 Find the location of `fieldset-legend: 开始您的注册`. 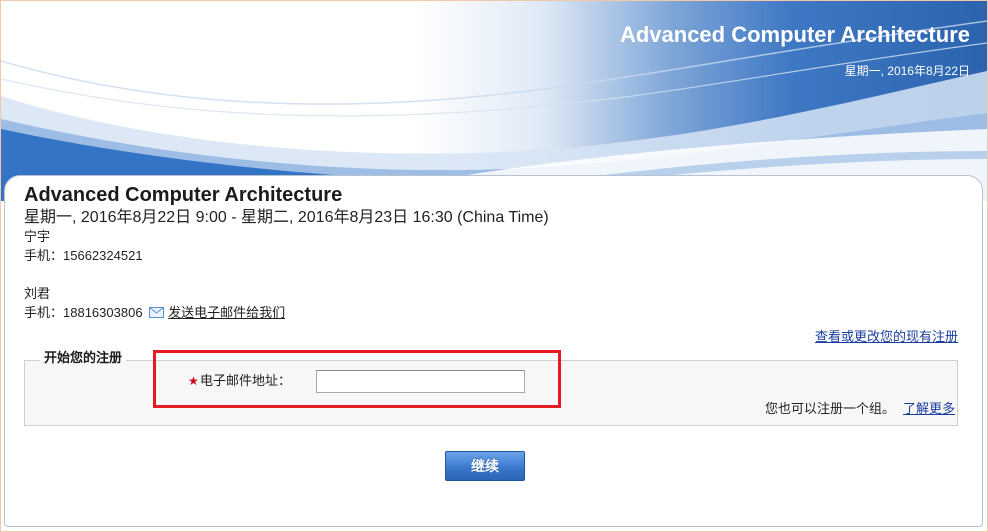

fieldset-legend: 开始您的注册 is located at coordinates (83, 358).